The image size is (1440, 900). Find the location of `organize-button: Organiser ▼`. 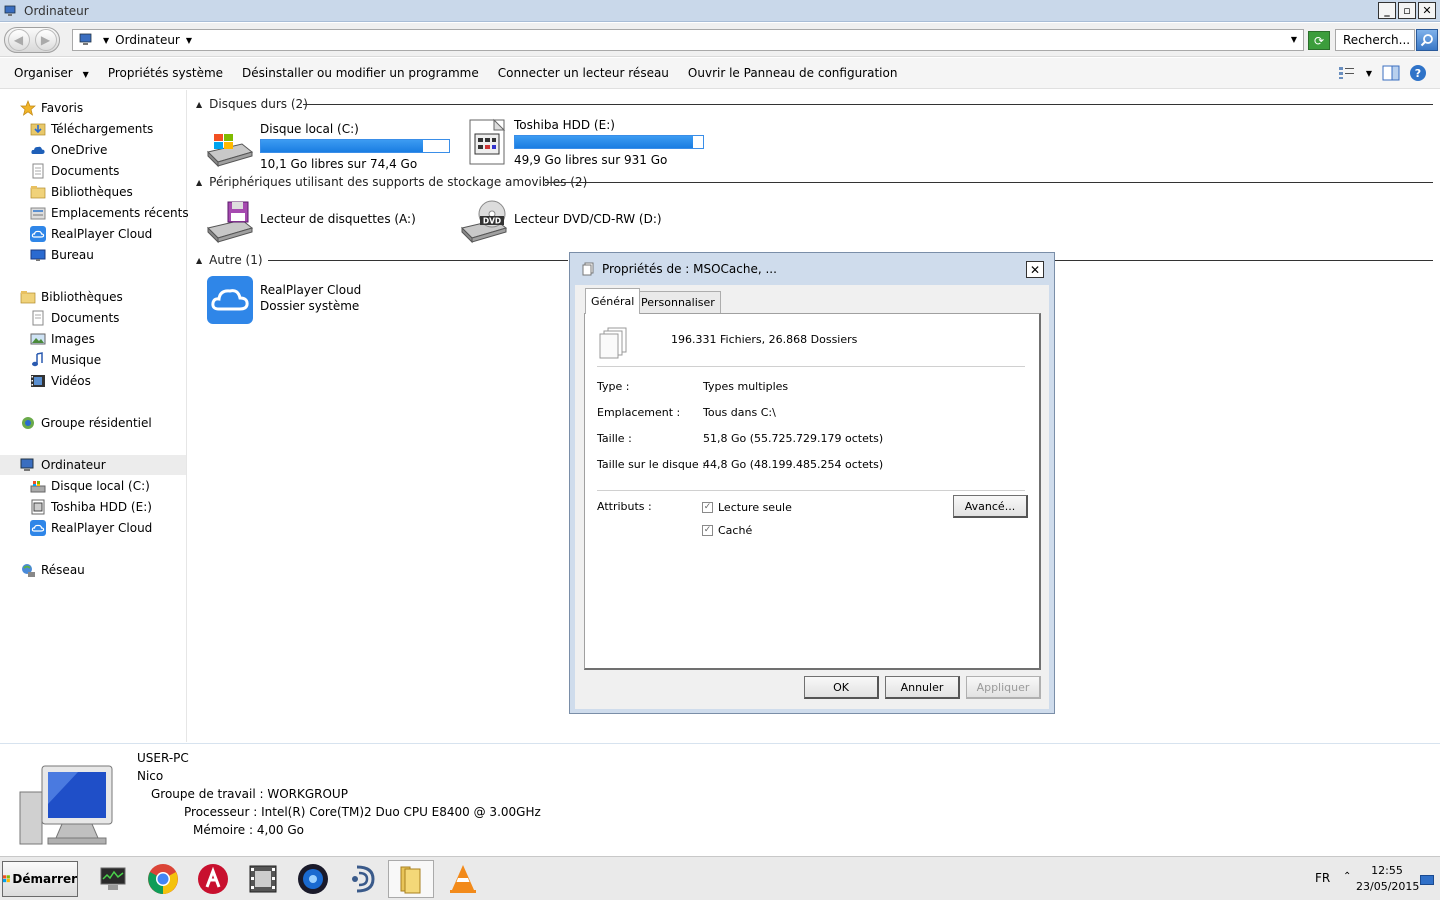

organize-button: Organiser ▼ is located at coordinates (51, 73).